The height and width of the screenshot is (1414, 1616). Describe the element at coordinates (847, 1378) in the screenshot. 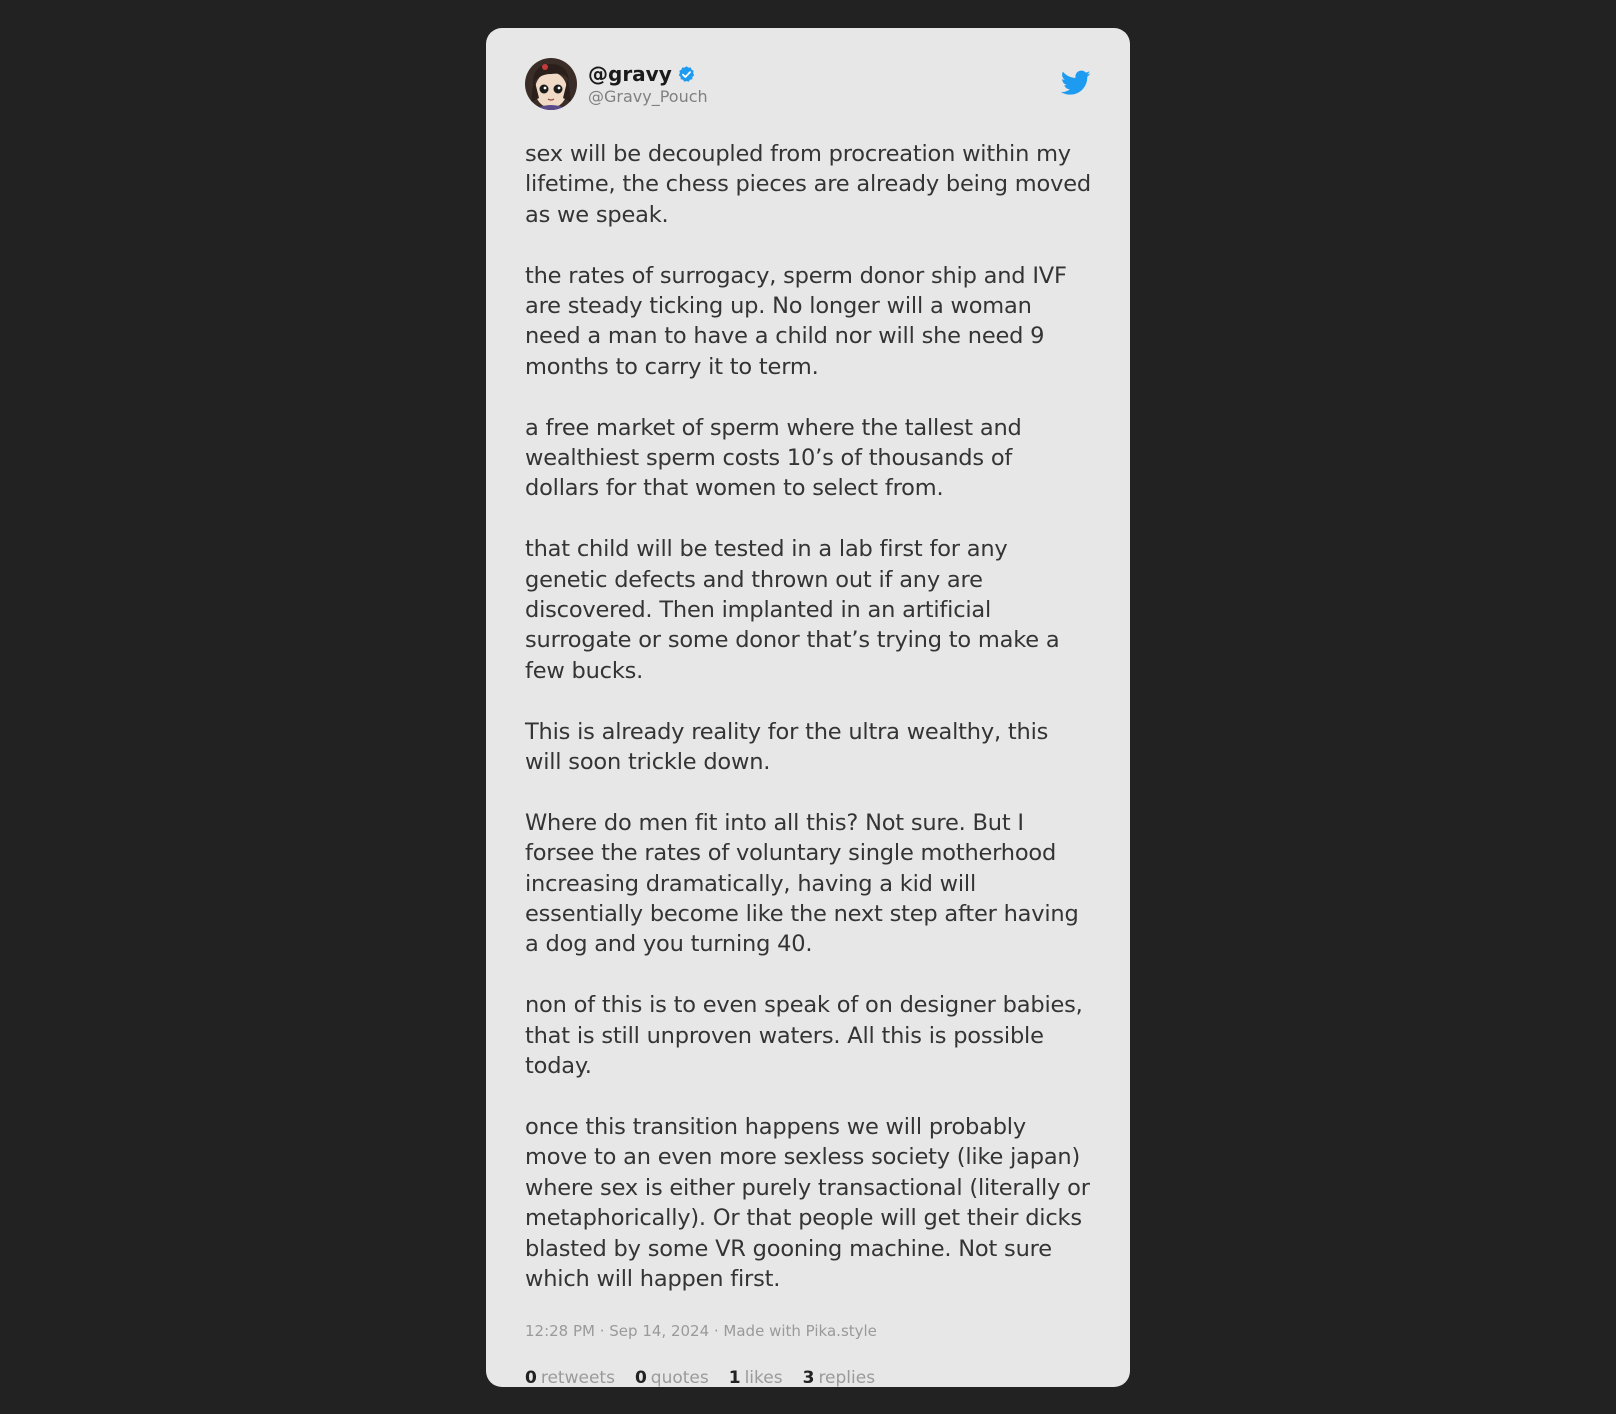

I see `stat-label: replies` at that location.